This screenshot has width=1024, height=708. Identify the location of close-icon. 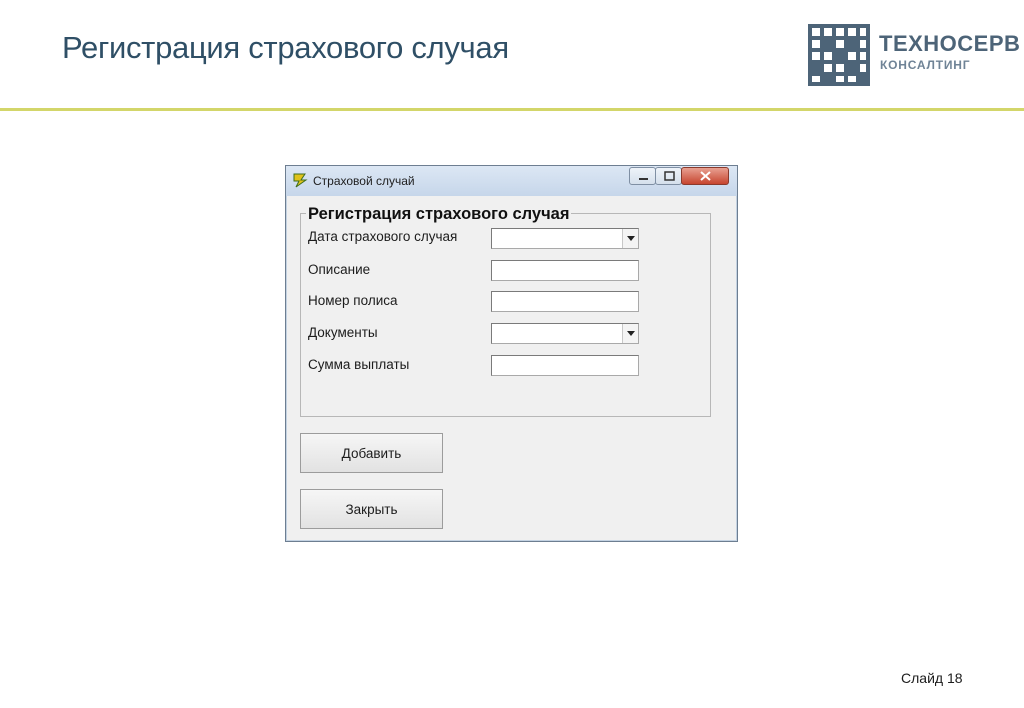
(705, 176).